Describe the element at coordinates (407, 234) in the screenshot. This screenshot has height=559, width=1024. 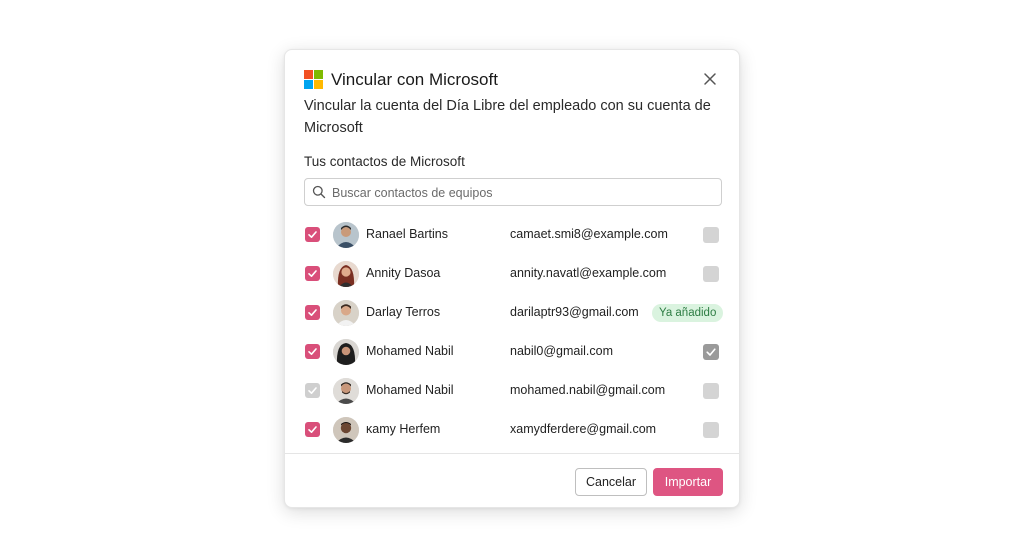
I see `contact-name: Ranael Bartins` at that location.